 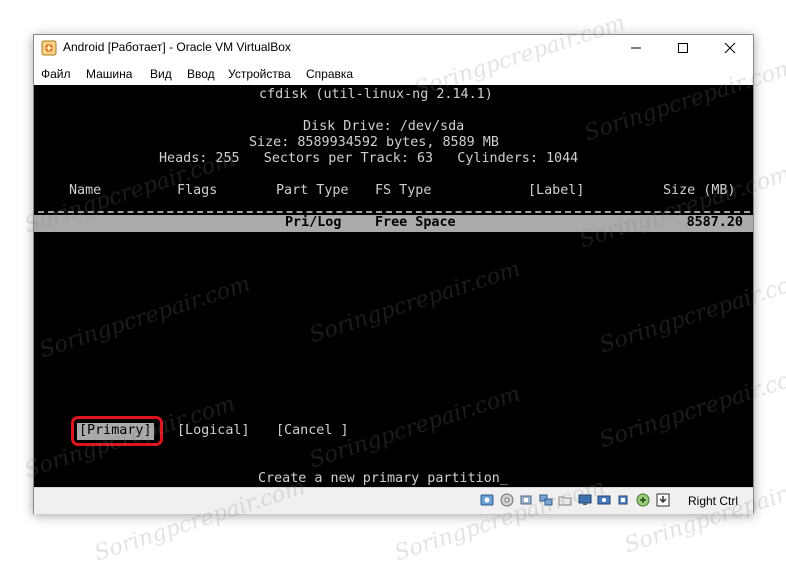 I want to click on row-size: 8587.20, so click(x=714, y=222).